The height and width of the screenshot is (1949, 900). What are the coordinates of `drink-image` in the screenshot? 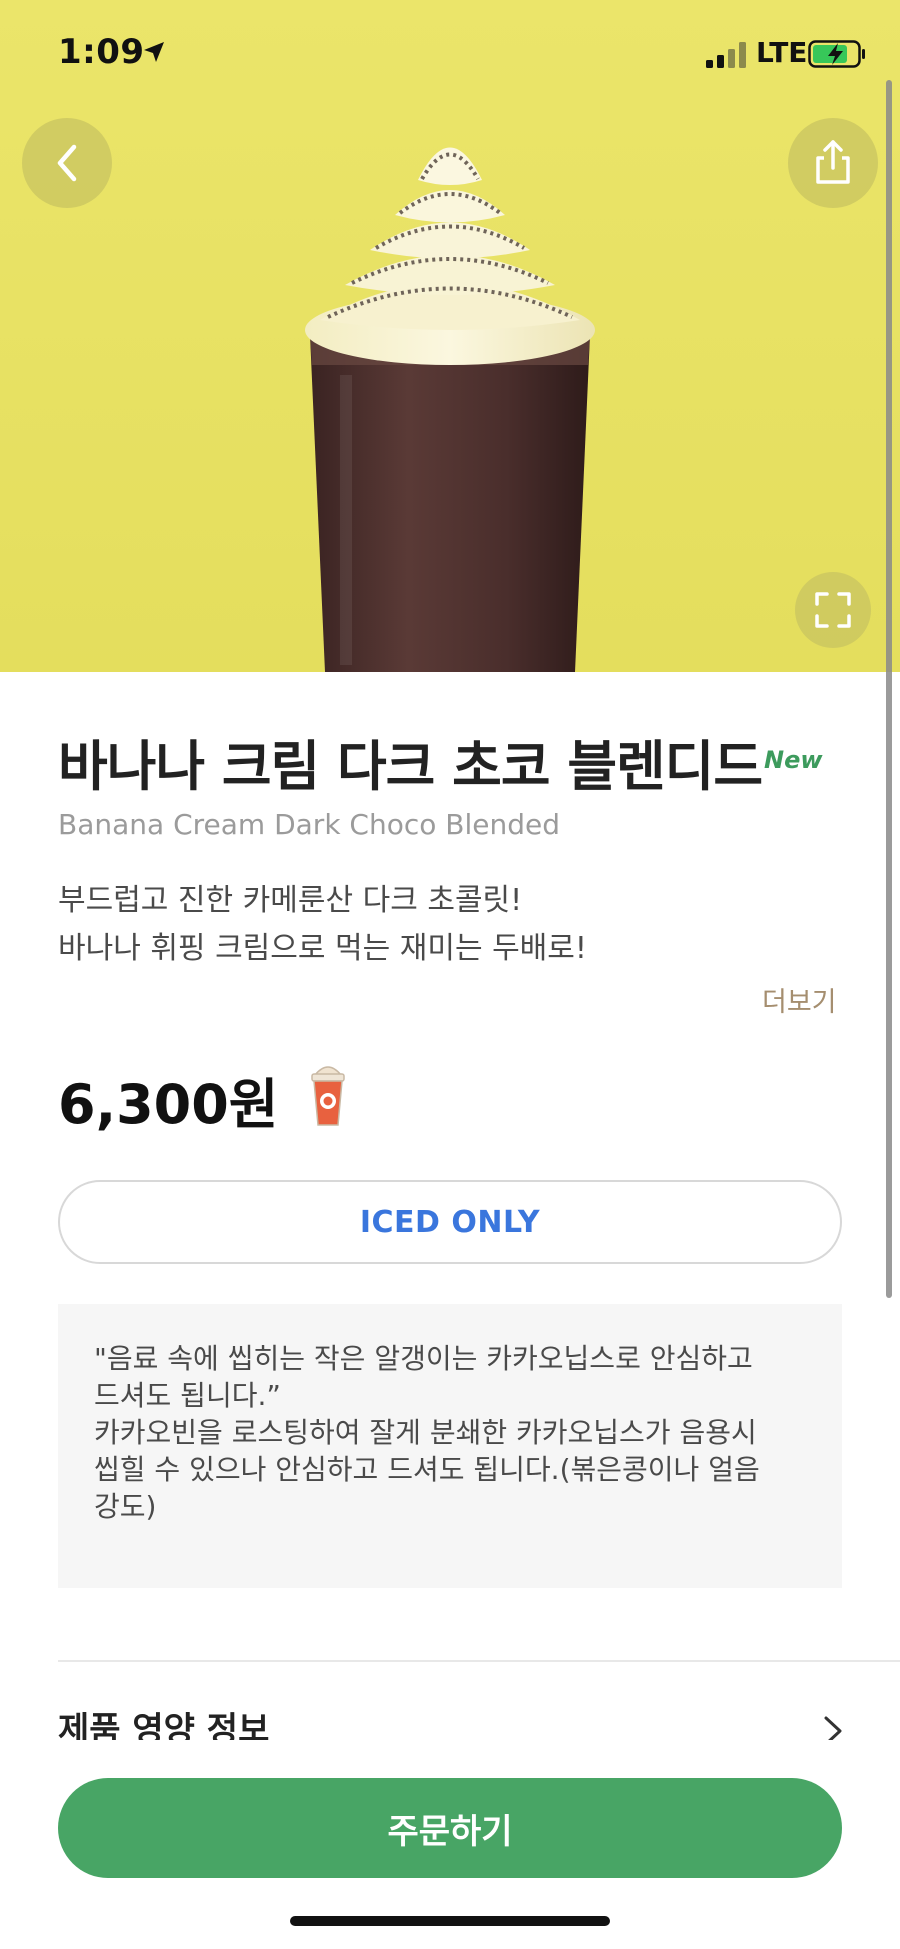 It's located at (450, 409).